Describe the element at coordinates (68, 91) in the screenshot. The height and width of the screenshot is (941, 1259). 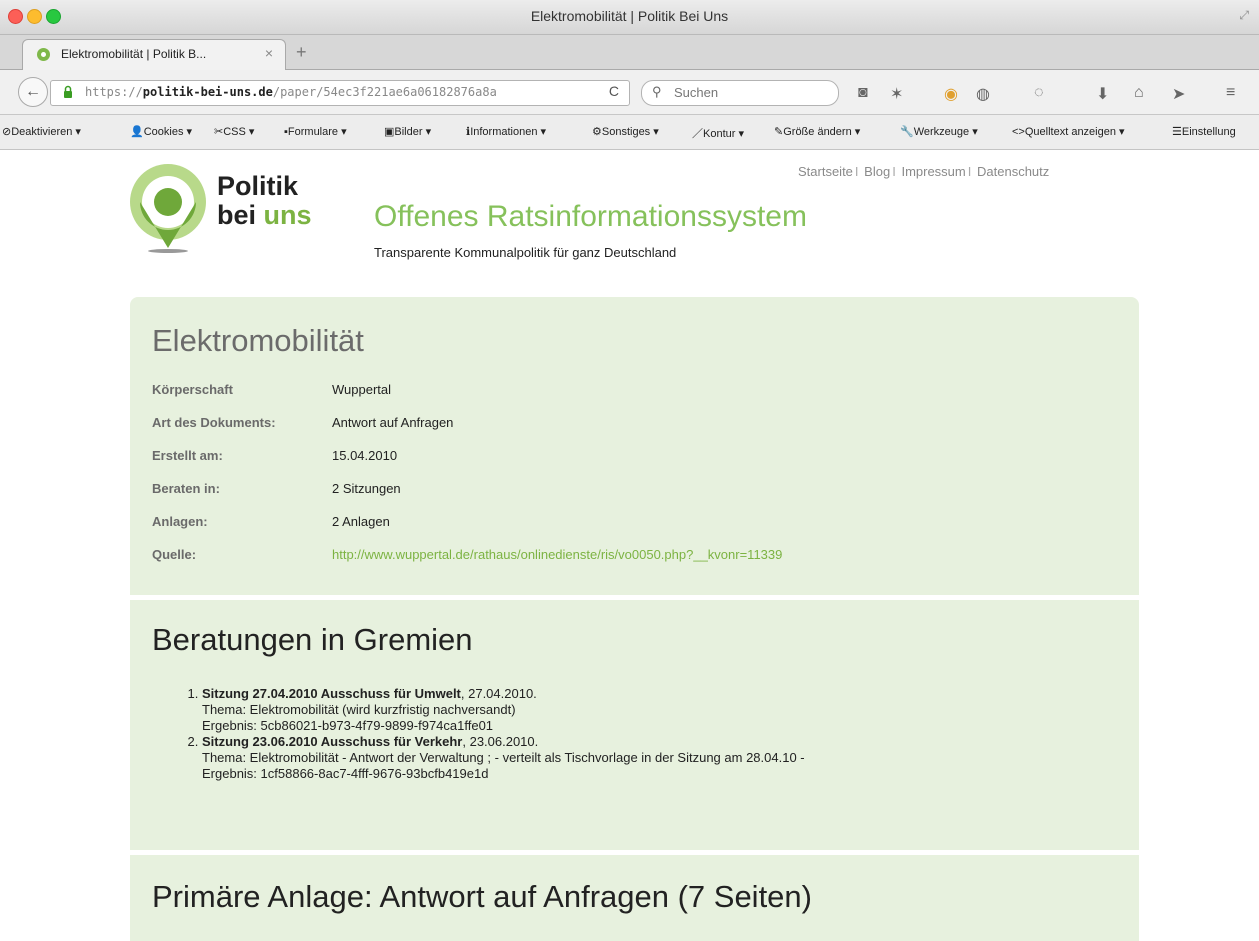
I see `lock-icon` at that location.